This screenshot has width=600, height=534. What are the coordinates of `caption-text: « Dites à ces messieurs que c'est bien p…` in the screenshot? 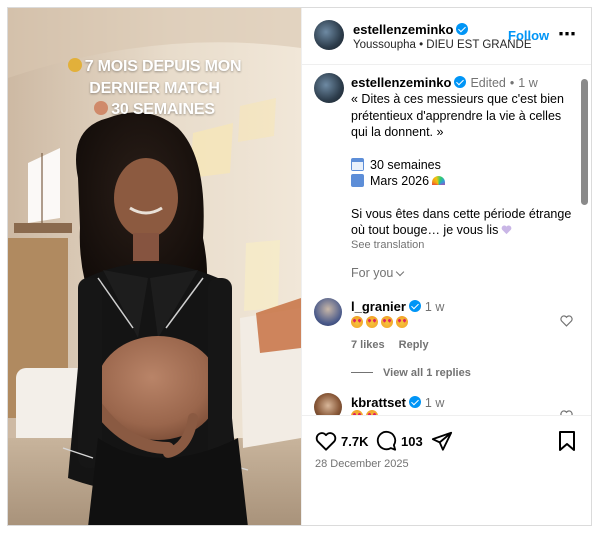 It's located at (462, 165).